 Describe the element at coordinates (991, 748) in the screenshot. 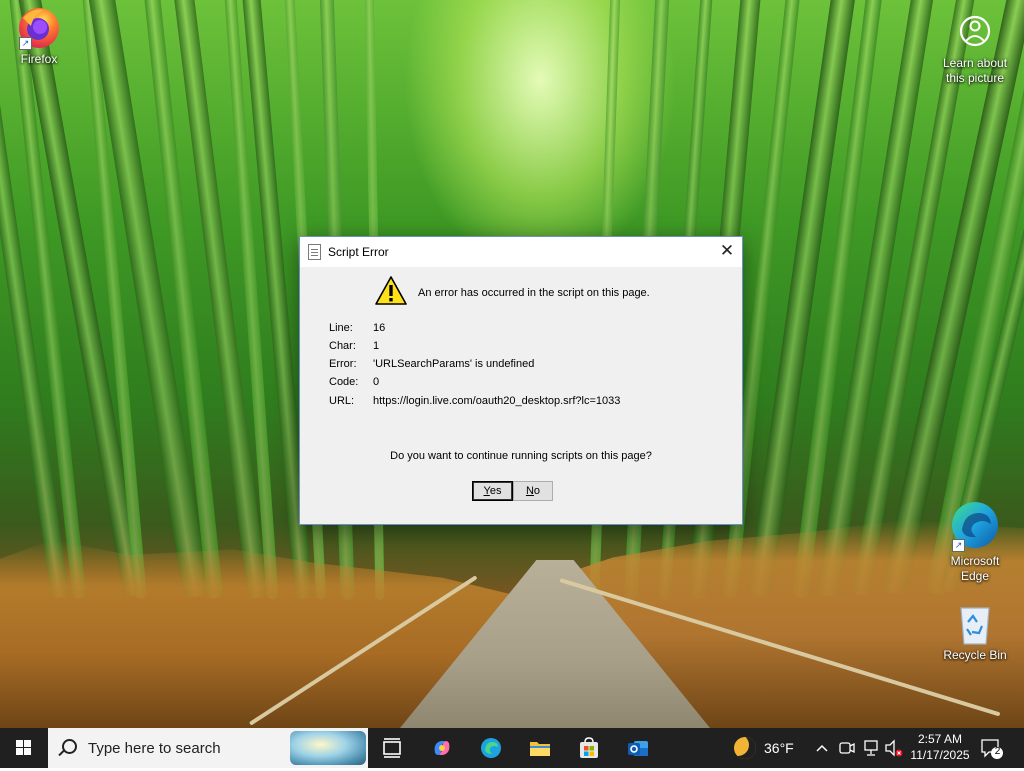

I see `notification-center-button: 2` at that location.